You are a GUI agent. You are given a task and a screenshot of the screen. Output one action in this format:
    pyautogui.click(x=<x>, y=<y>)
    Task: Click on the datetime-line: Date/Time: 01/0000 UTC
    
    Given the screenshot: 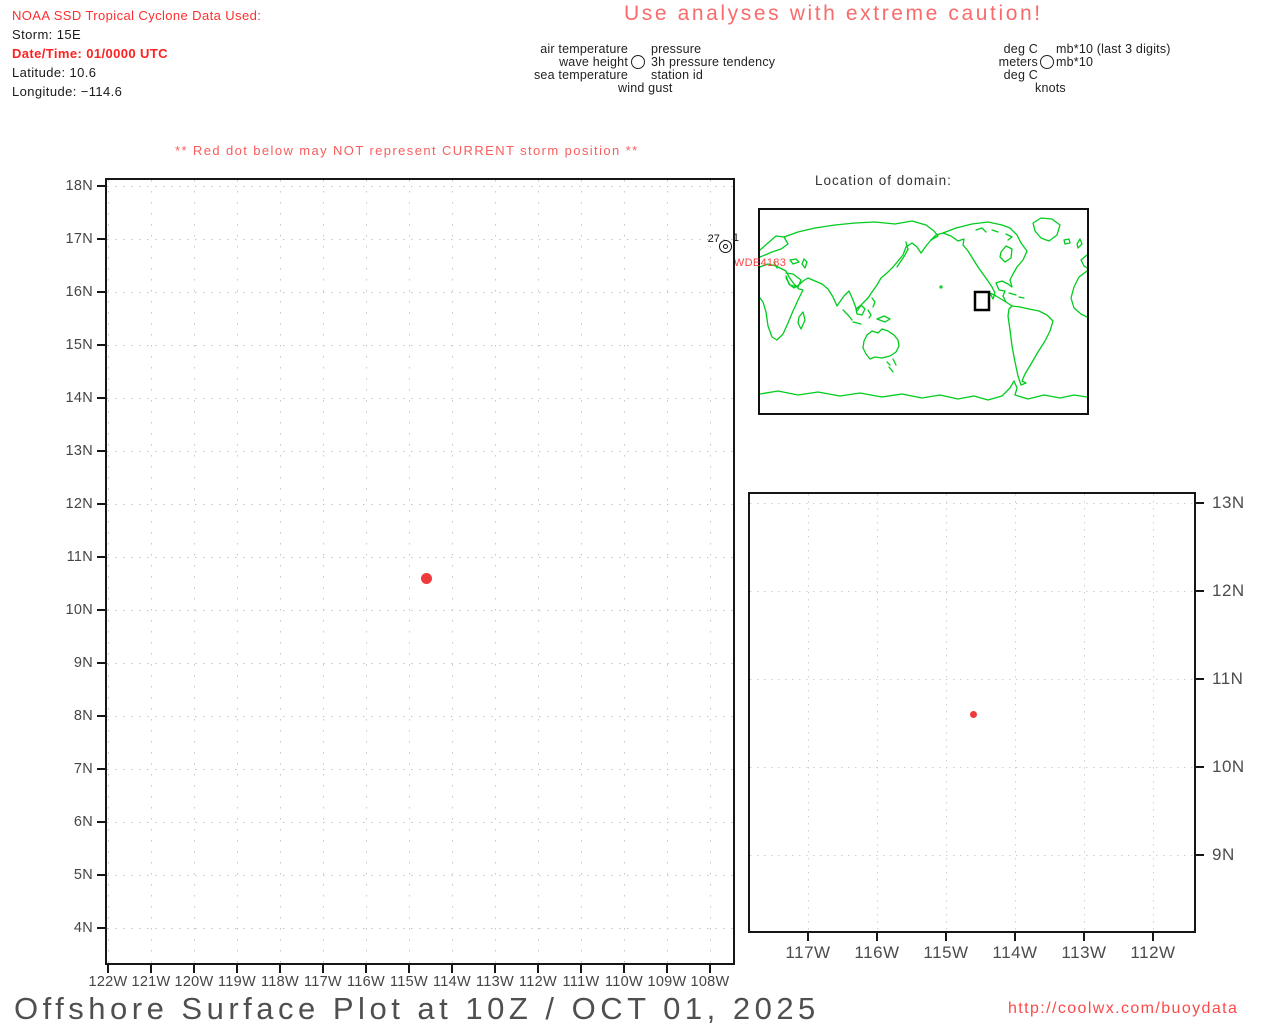 What is the action you would take?
    pyautogui.click(x=90, y=53)
    